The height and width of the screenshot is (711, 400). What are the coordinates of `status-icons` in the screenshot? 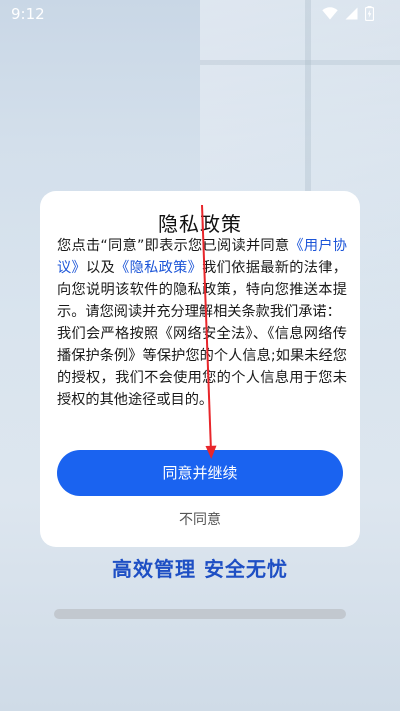 It's located at (348, 13).